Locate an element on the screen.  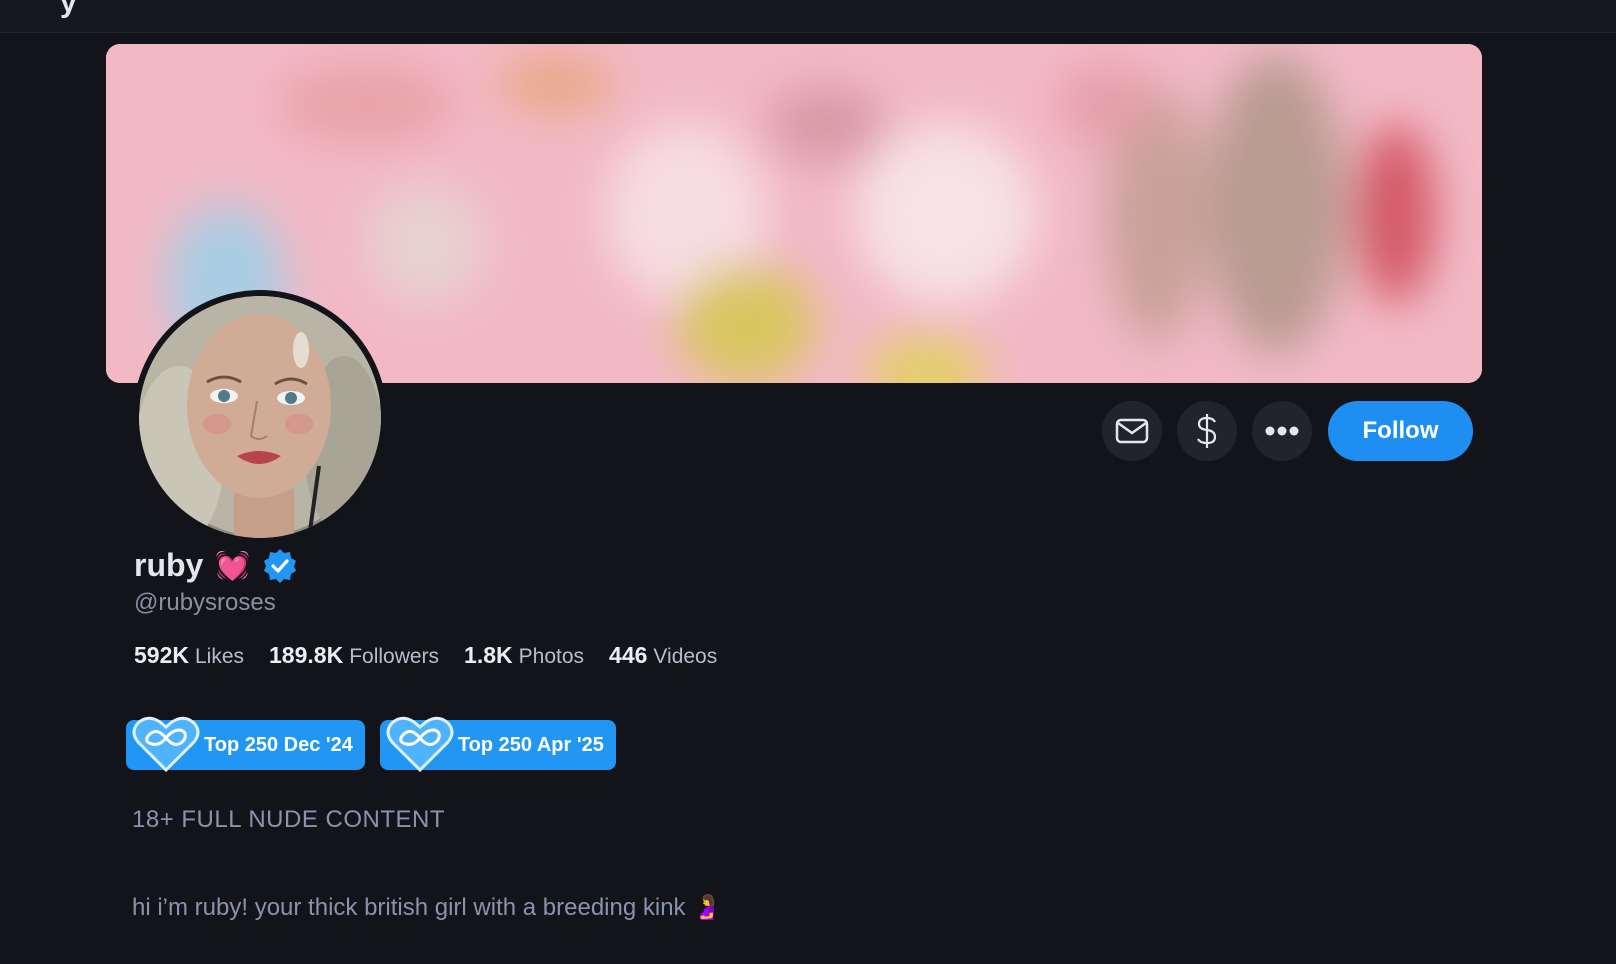
top-navigation-bar: y is located at coordinates (808, 16).